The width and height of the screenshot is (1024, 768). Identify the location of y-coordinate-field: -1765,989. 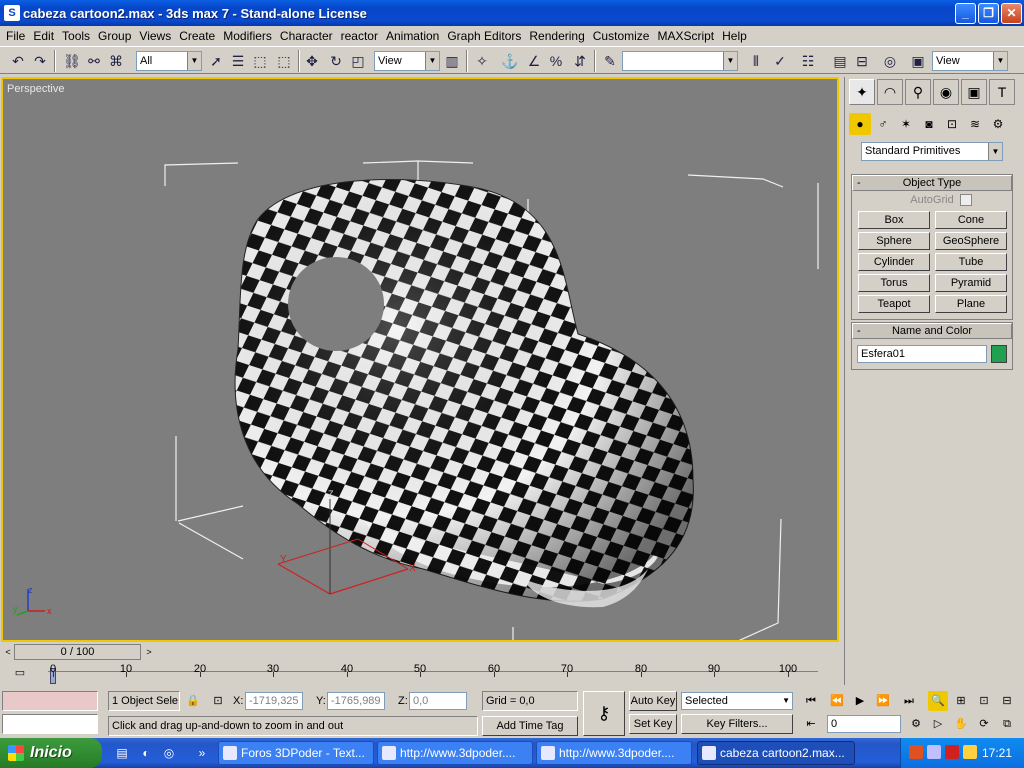
(356, 701).